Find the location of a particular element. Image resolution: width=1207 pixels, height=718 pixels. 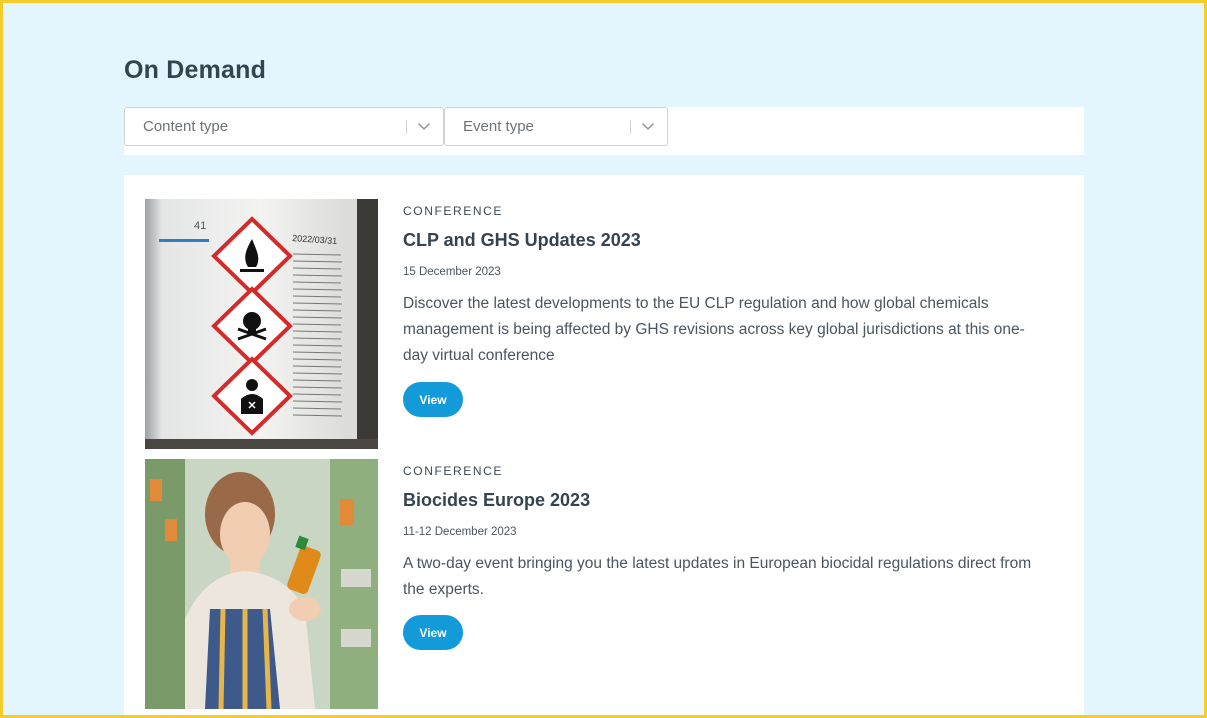

event-image-chemical-label: 41 2022/03/31 is located at coordinates (261, 324).